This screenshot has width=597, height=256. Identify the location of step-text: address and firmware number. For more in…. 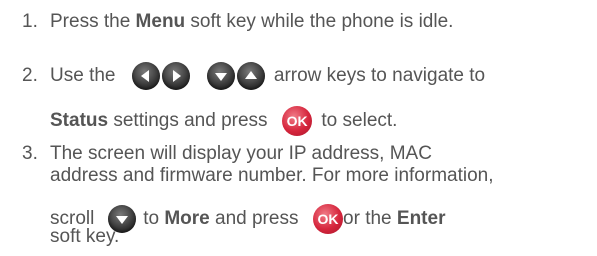
(272, 175).